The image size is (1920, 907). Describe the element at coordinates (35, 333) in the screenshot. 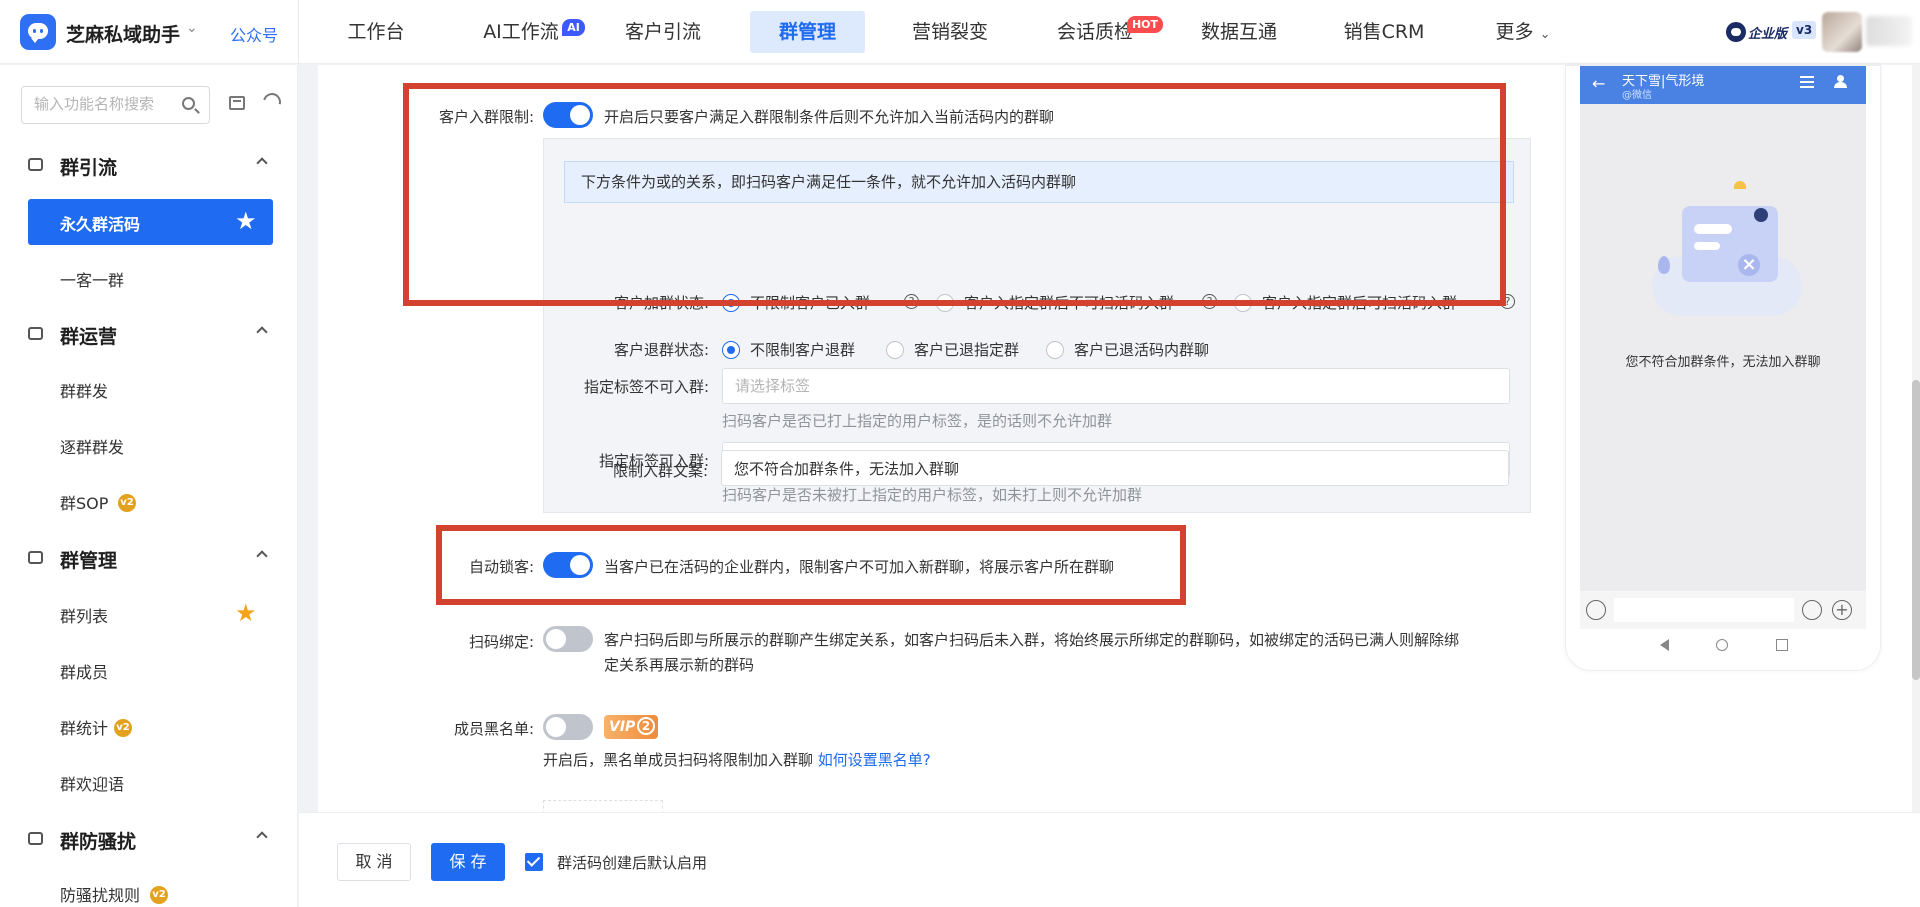

I see `chat-icon` at that location.